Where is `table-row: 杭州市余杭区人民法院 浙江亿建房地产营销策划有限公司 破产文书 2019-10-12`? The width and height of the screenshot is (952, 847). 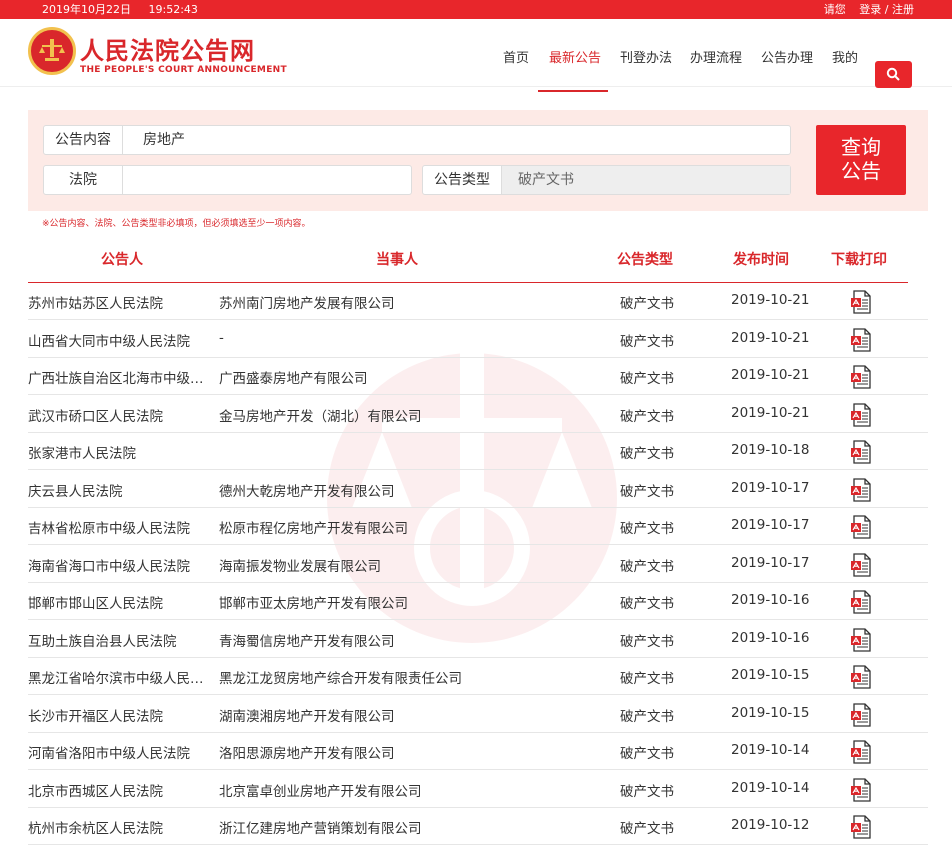 table-row: 杭州市余杭区人民法院 浙江亿建房地产营销策划有限公司 破产文书 2019-10-12 is located at coordinates (476, 826).